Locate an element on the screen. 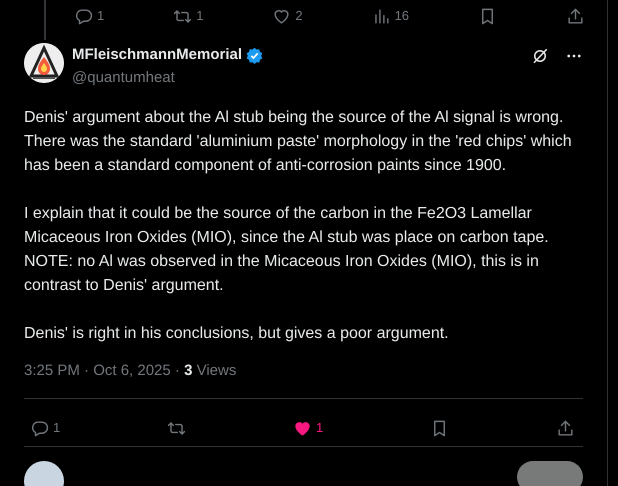 This screenshot has height=486, width=618. heart-button: 2 is located at coordinates (287, 16).